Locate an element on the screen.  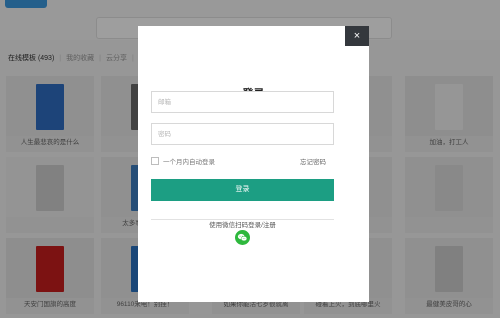
remember-checkbox is located at coordinates (155, 161).